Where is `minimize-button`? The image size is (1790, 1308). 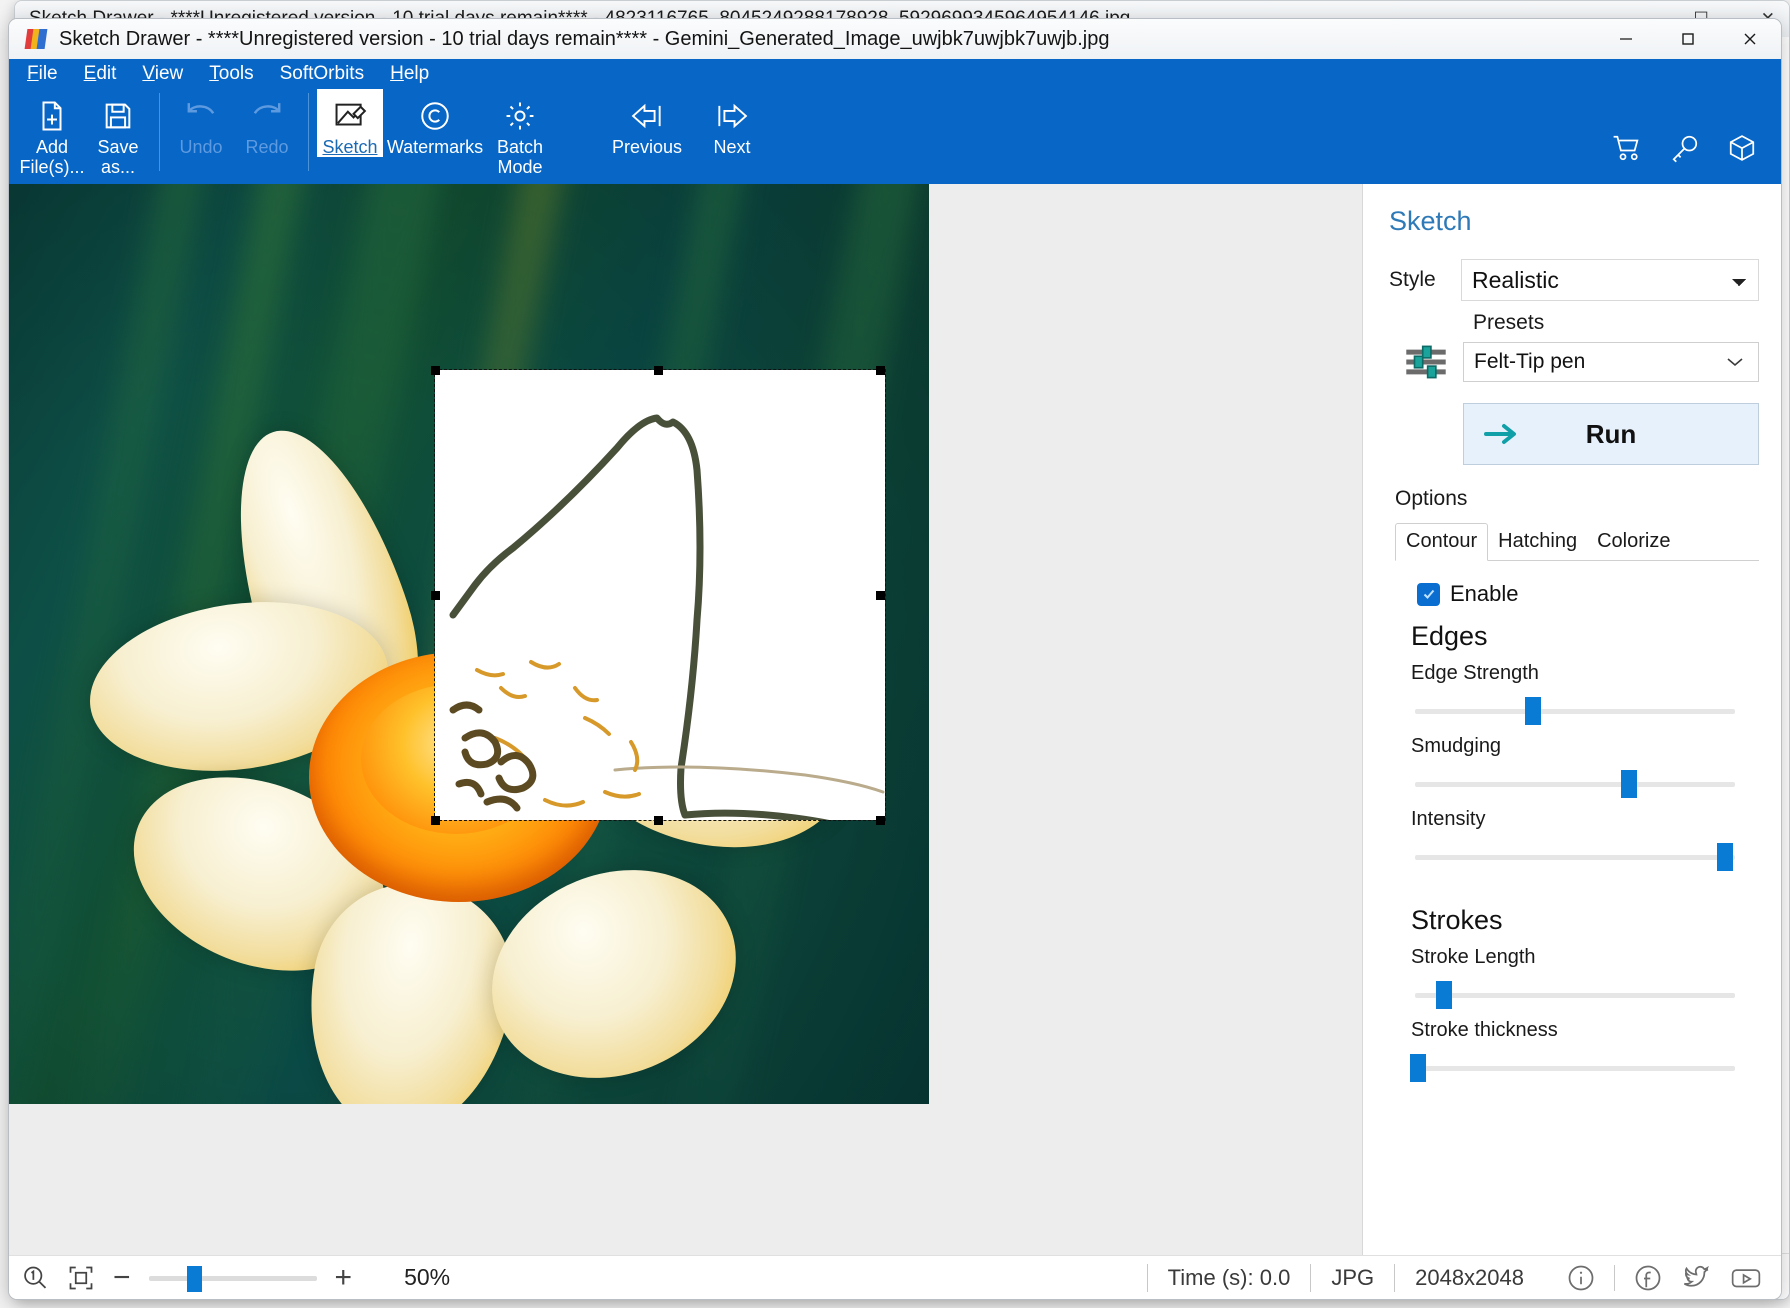
minimize-button is located at coordinates (1626, 39).